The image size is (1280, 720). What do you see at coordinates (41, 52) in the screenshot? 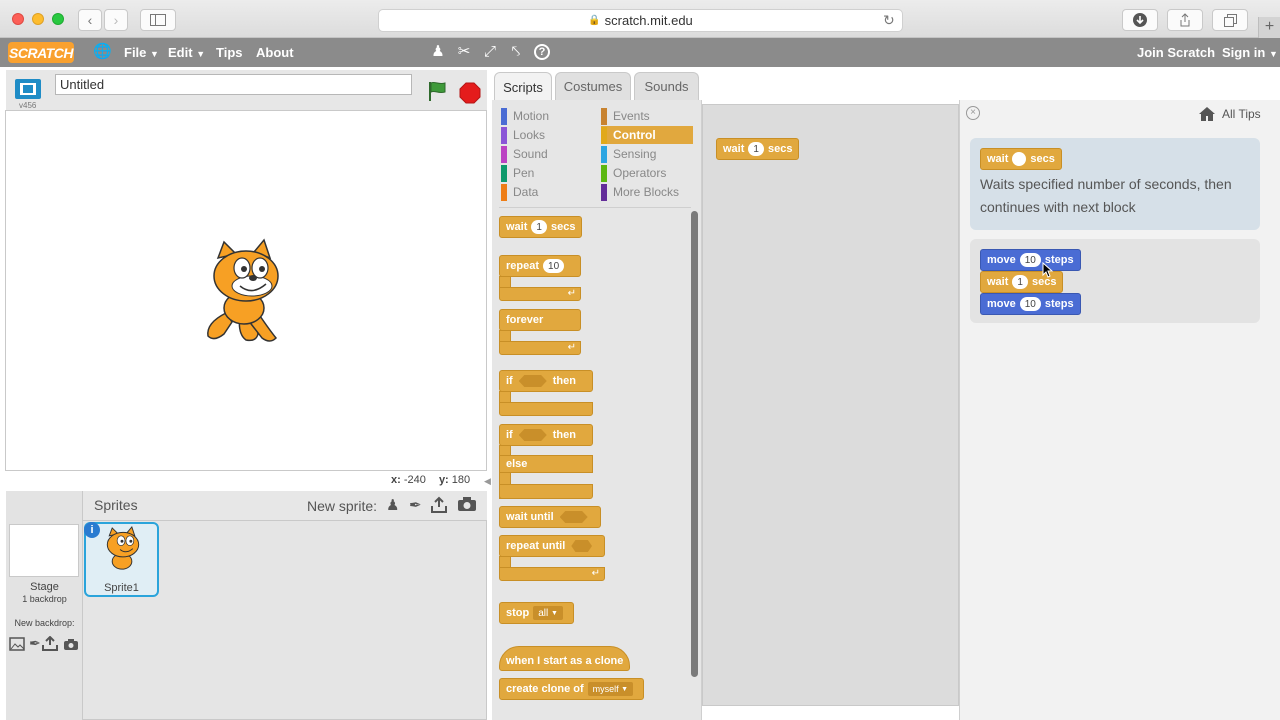
I see `scratch-logo: SCRATCH` at bounding box center [41, 52].